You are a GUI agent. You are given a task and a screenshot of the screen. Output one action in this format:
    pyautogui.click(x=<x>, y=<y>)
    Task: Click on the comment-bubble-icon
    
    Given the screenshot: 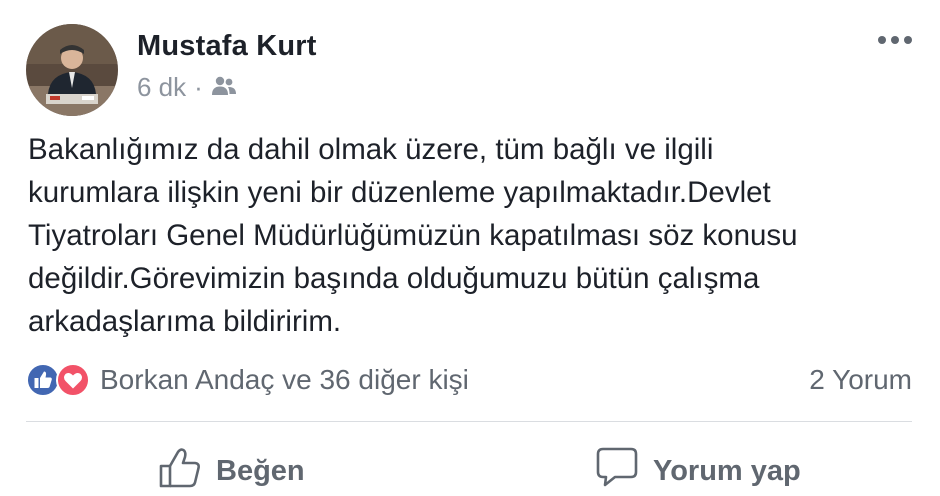 What is the action you would take?
    pyautogui.click(x=617, y=471)
    